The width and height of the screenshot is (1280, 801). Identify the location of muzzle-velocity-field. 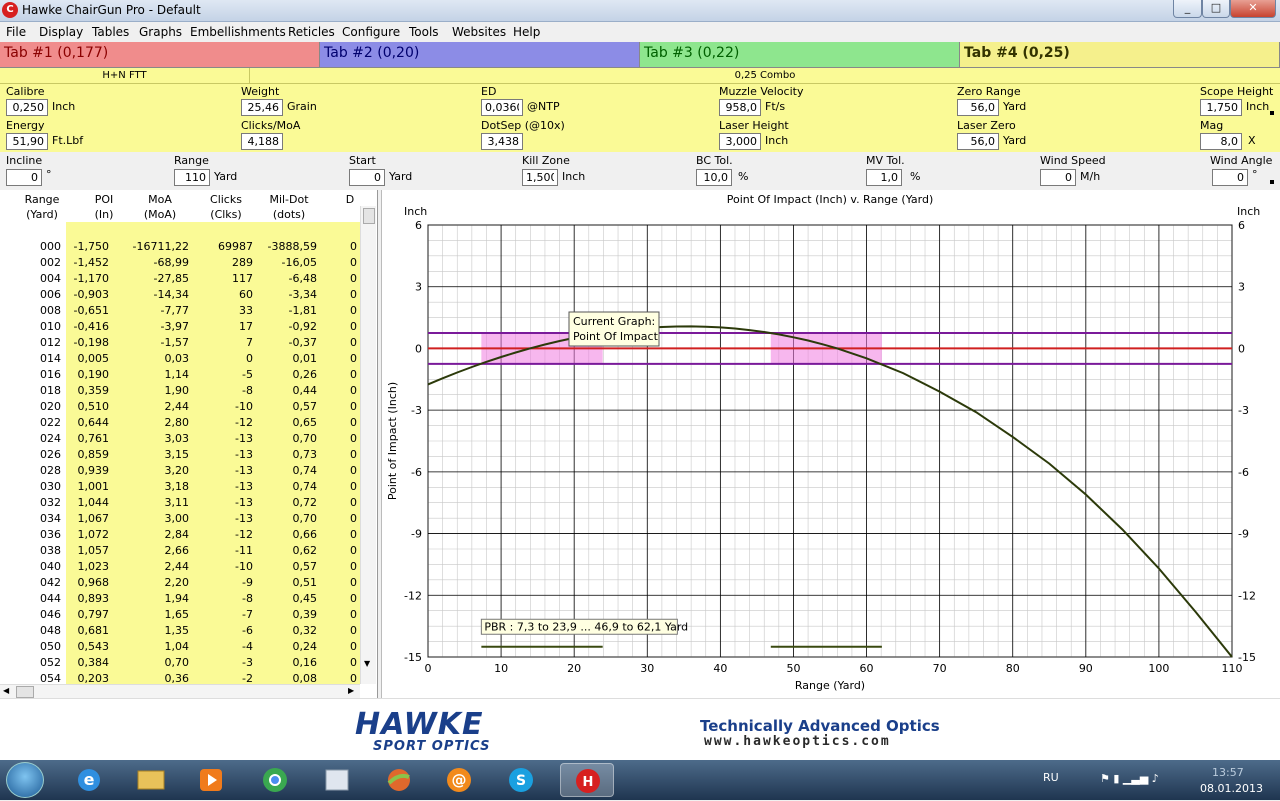
(740, 107).